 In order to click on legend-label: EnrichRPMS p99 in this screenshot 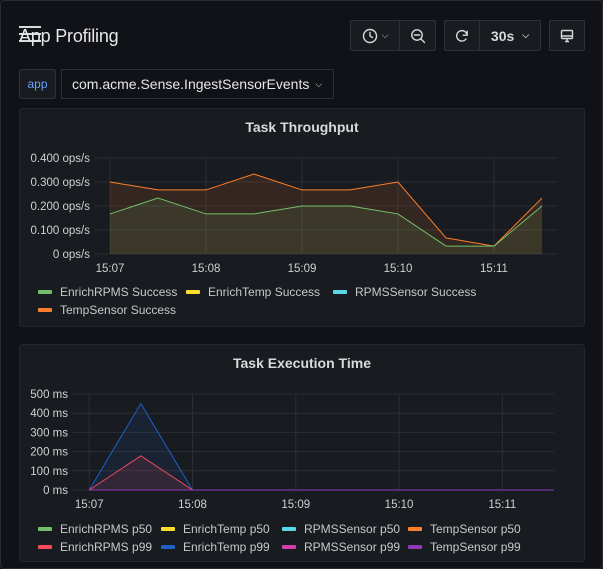, I will do `click(106, 547)`.